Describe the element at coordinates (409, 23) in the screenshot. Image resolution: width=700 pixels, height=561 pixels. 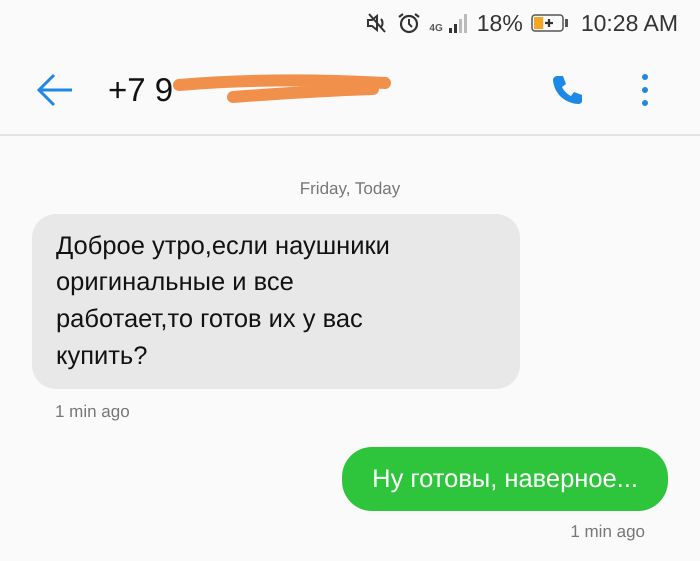
I see `alarm-icon` at that location.